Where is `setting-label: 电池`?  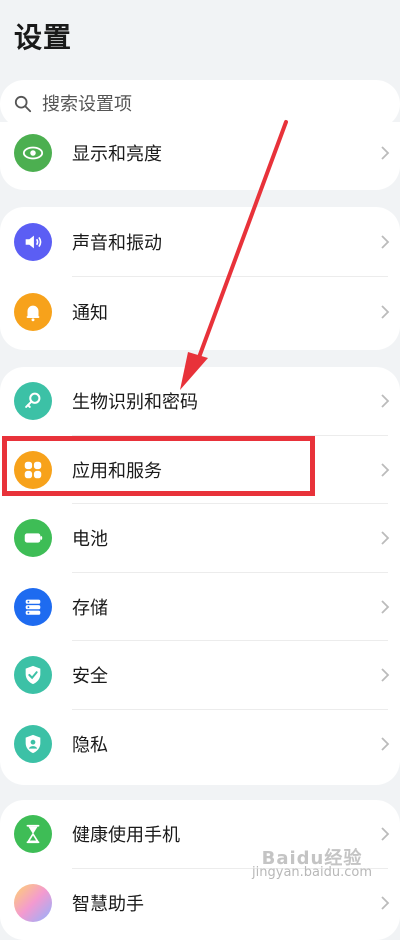
setting-label: 电池 is located at coordinates (90, 540).